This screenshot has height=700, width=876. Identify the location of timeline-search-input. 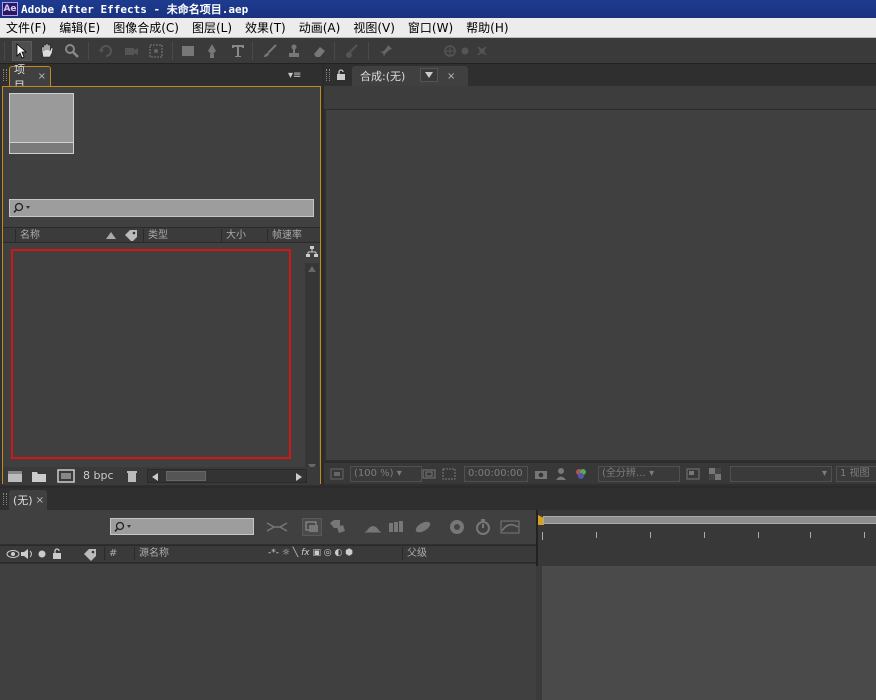
(182, 526).